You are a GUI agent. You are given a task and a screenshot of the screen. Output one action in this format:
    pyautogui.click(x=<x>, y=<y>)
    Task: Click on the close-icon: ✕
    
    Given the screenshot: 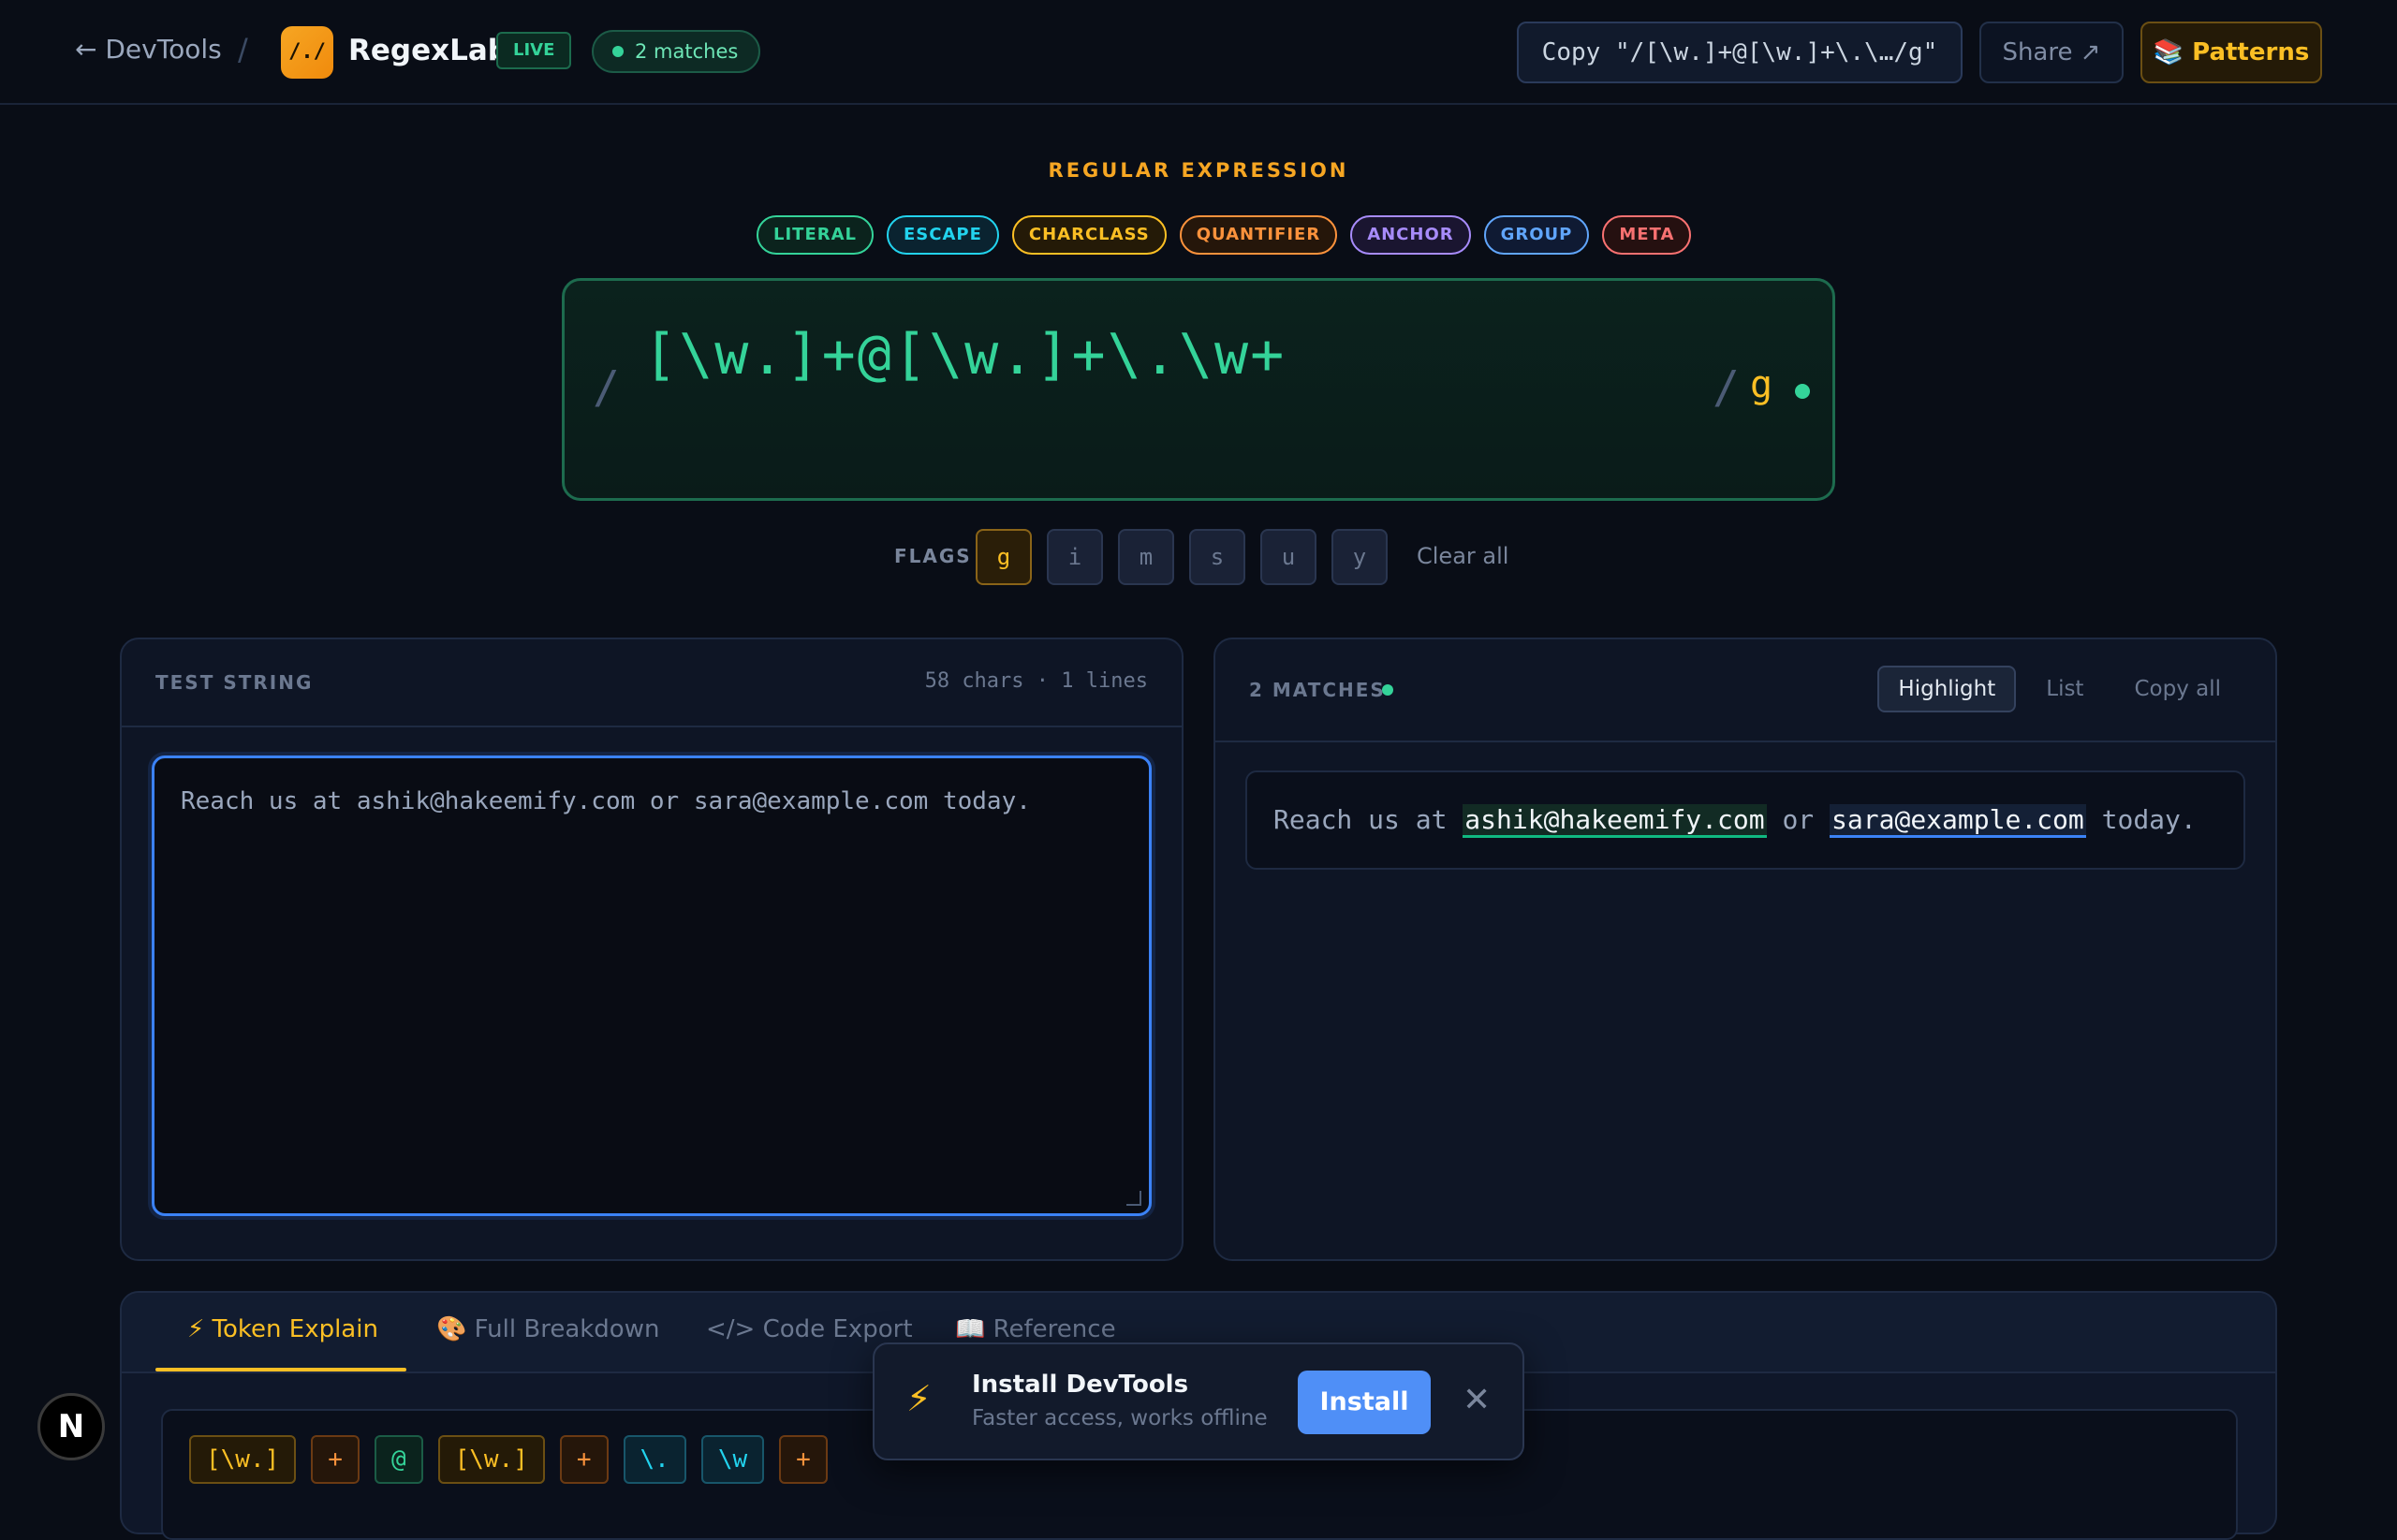 What is the action you would take?
    pyautogui.click(x=1477, y=1400)
    